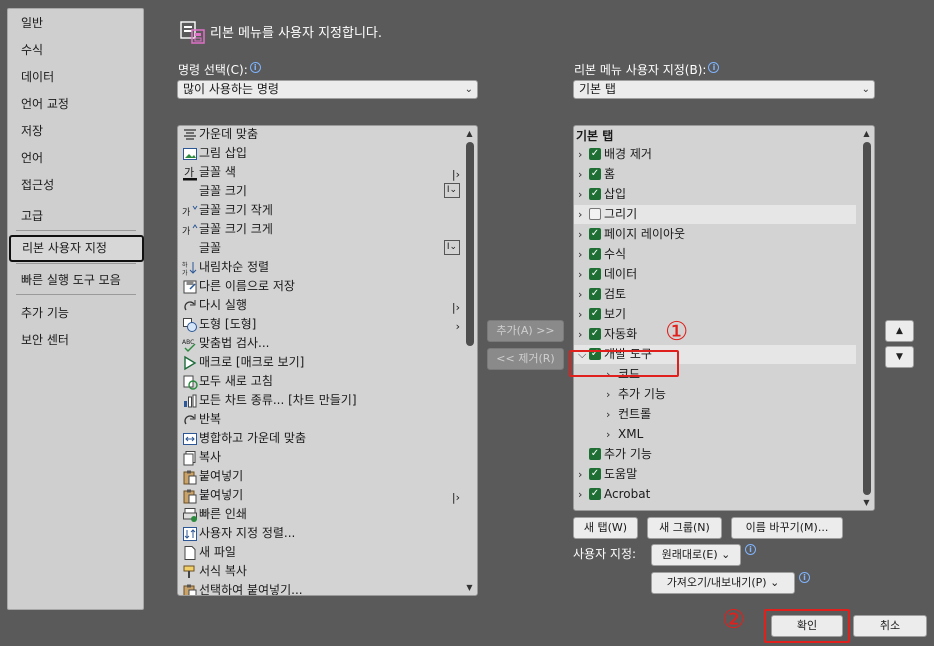 The image size is (934, 646). Describe the element at coordinates (320, 286) in the screenshot. I see `command-item: 다른 이름으로 저장` at that location.